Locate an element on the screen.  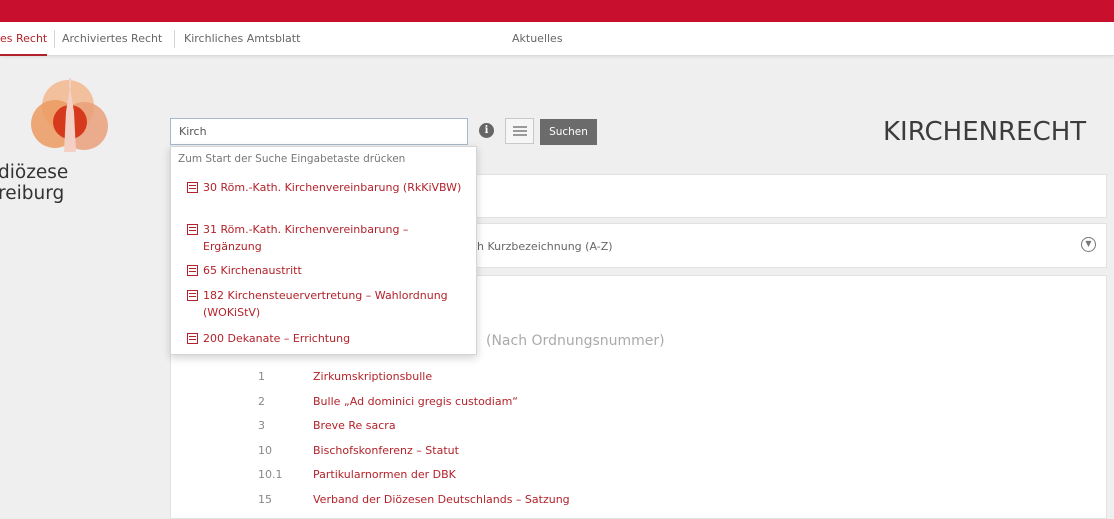
suggestion-label: 65 Kirchenaustritt is located at coordinates (252, 270).